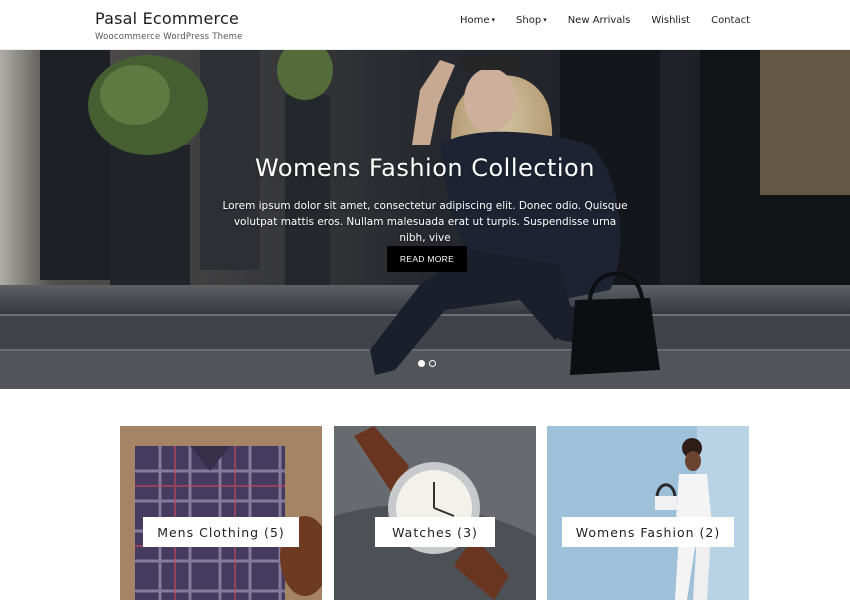 Image resolution: width=850 pixels, height=600 pixels. What do you see at coordinates (648, 532) in the screenshot?
I see `category-label: Womens Fashion (2)` at bounding box center [648, 532].